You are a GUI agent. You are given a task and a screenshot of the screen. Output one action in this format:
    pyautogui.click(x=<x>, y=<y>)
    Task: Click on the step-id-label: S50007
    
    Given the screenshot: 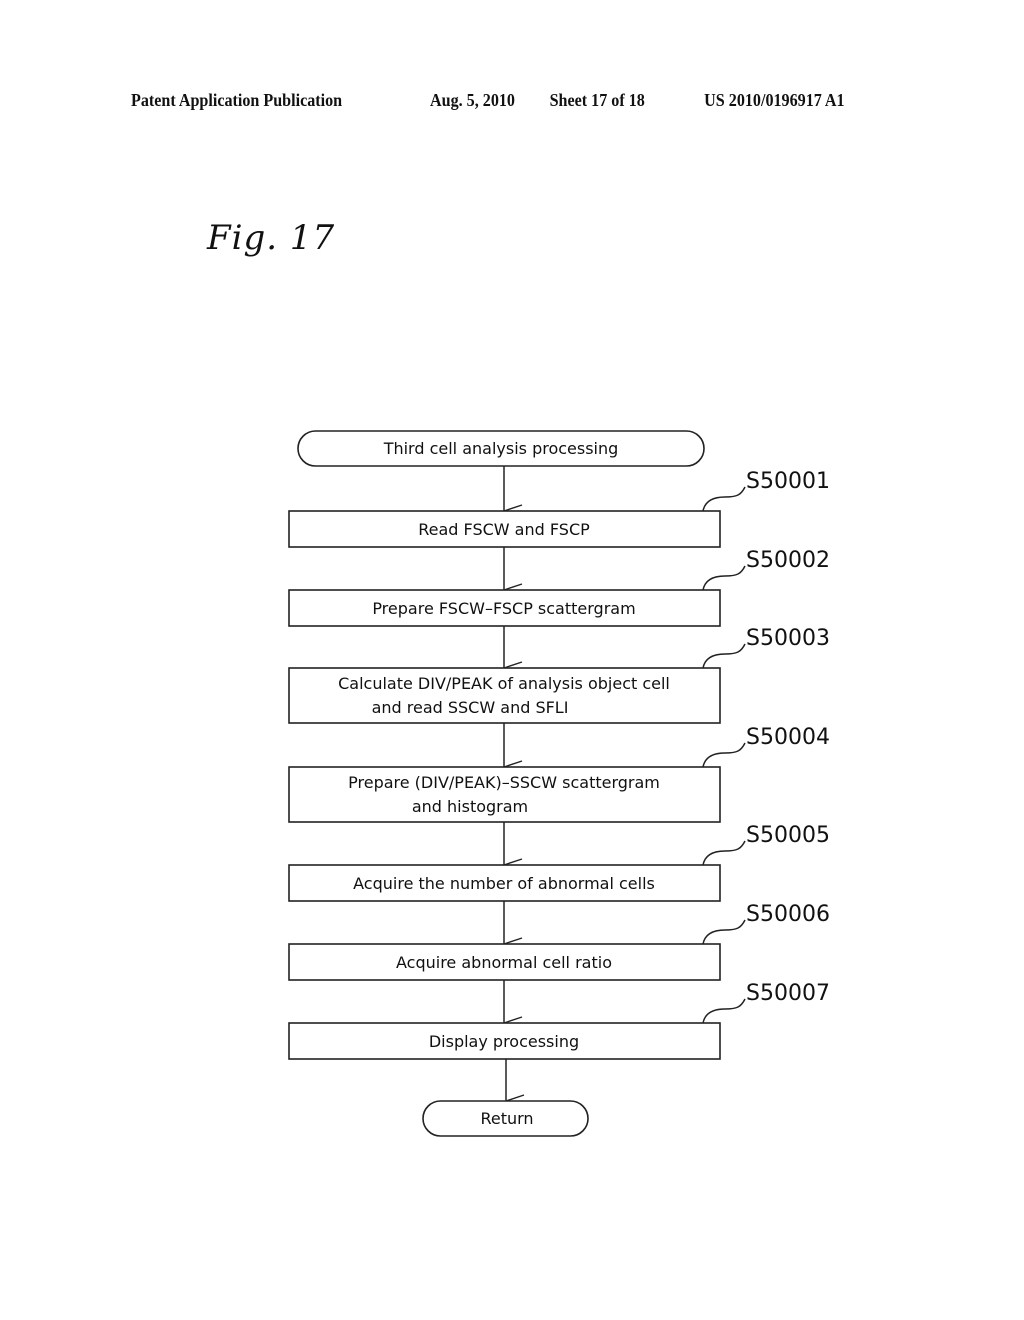 What is the action you would take?
    pyautogui.click(x=788, y=993)
    